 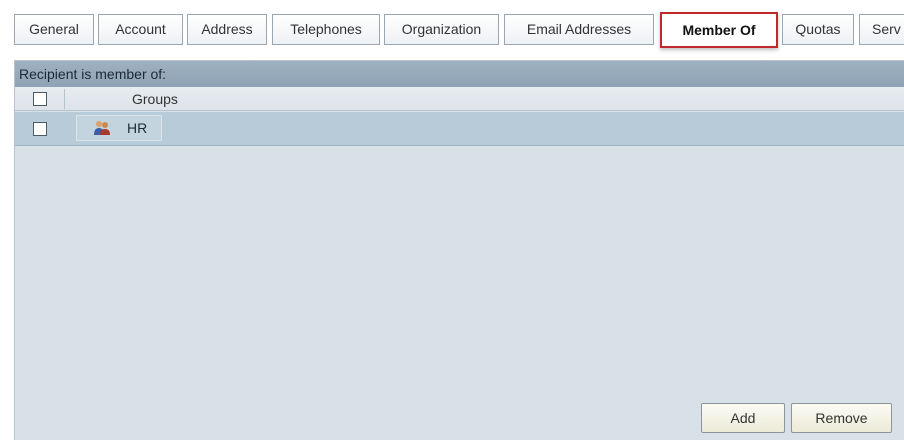 I want to click on tab-quotas: Quotas, so click(x=818, y=29).